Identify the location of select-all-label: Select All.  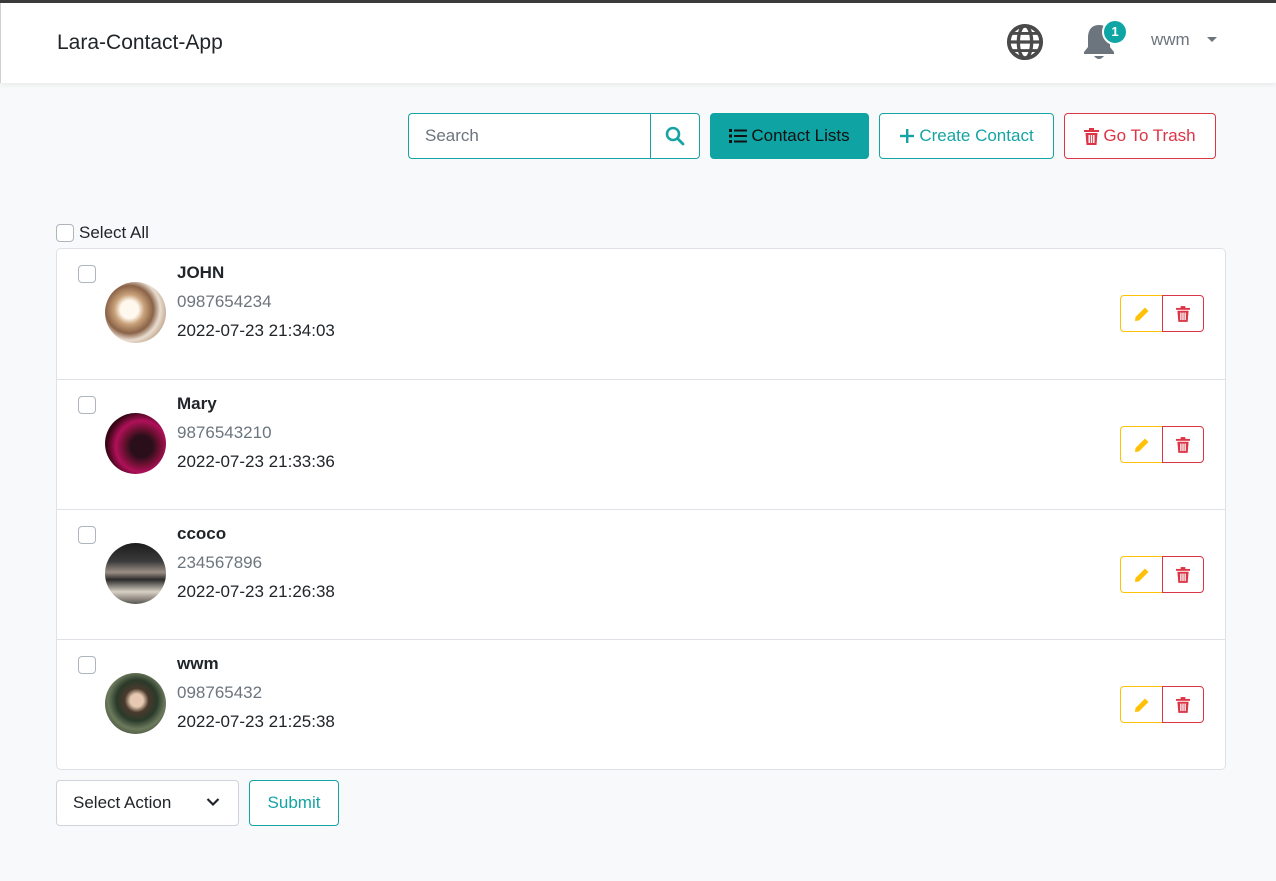
(114, 233).